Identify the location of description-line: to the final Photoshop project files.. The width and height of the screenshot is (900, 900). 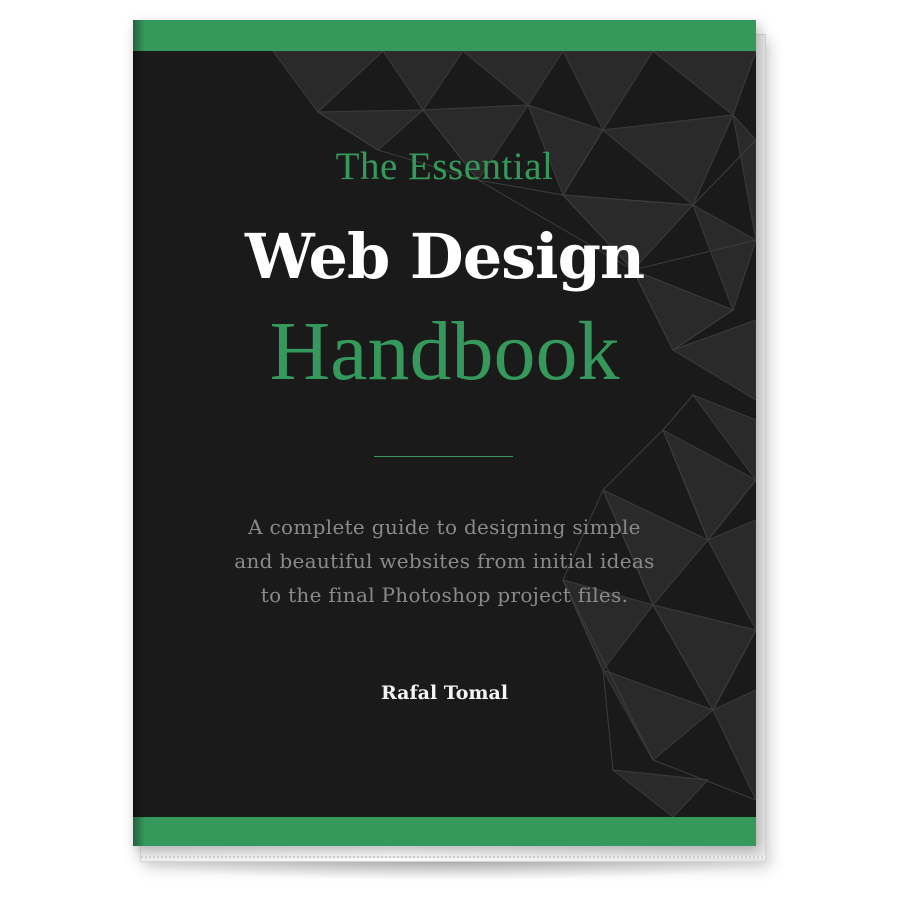
(444, 595).